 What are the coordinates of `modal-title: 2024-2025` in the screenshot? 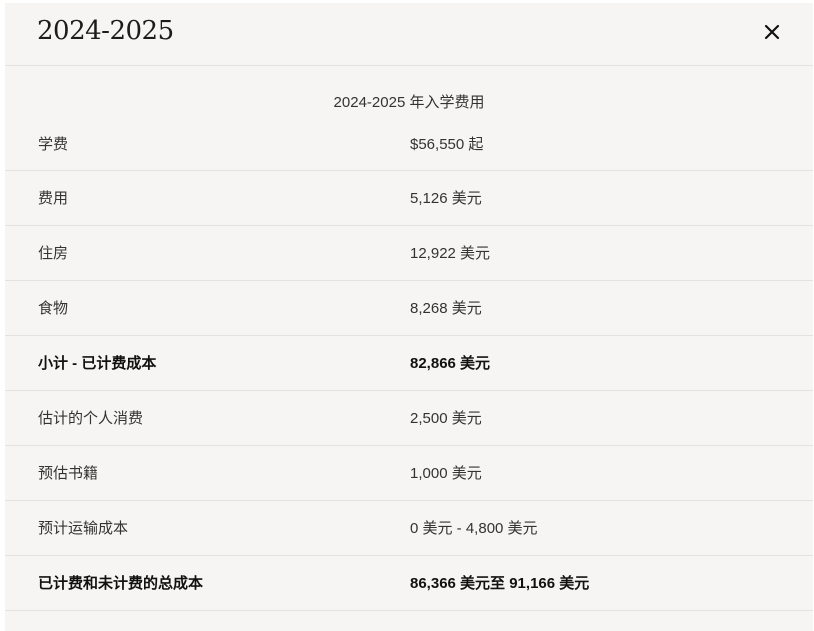 It's located at (105, 31).